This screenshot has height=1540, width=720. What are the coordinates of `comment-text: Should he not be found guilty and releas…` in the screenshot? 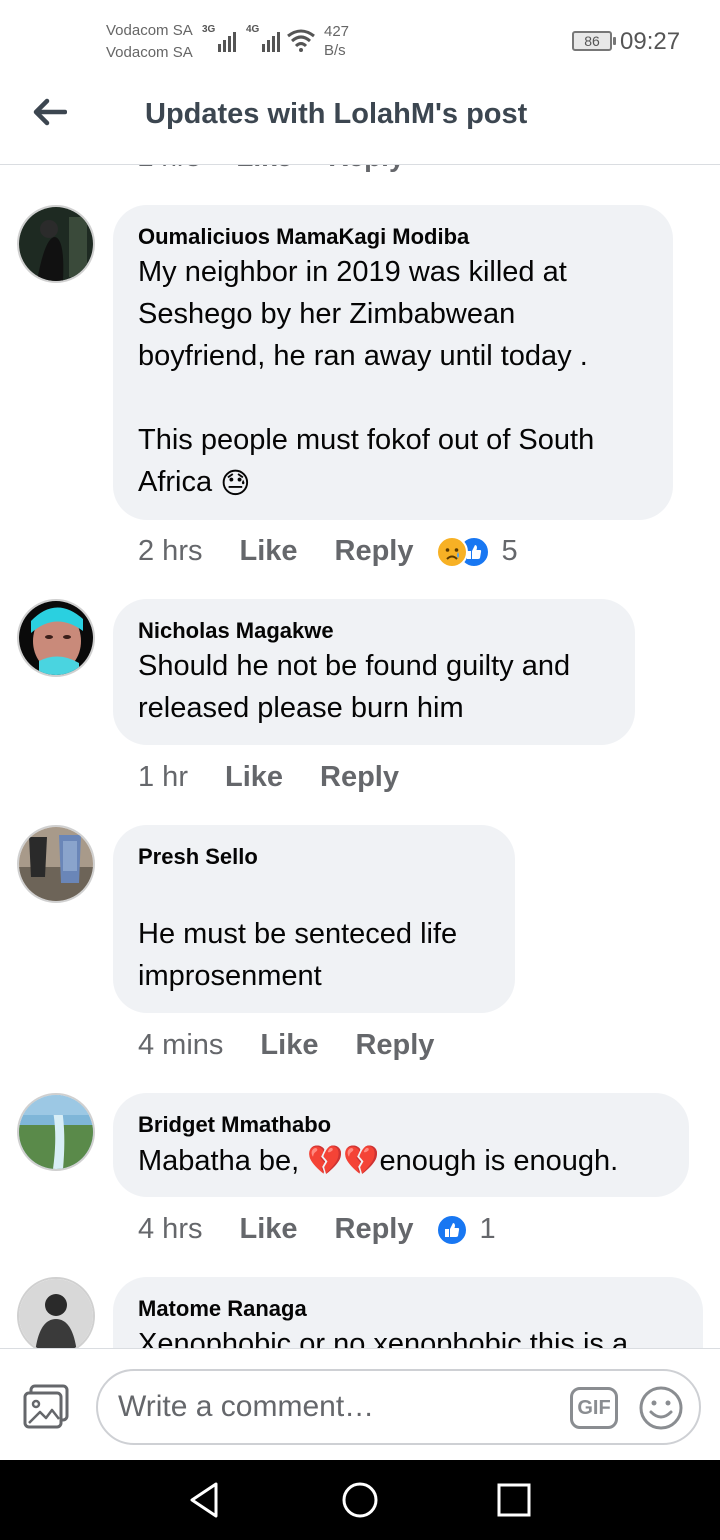 It's located at (354, 687).